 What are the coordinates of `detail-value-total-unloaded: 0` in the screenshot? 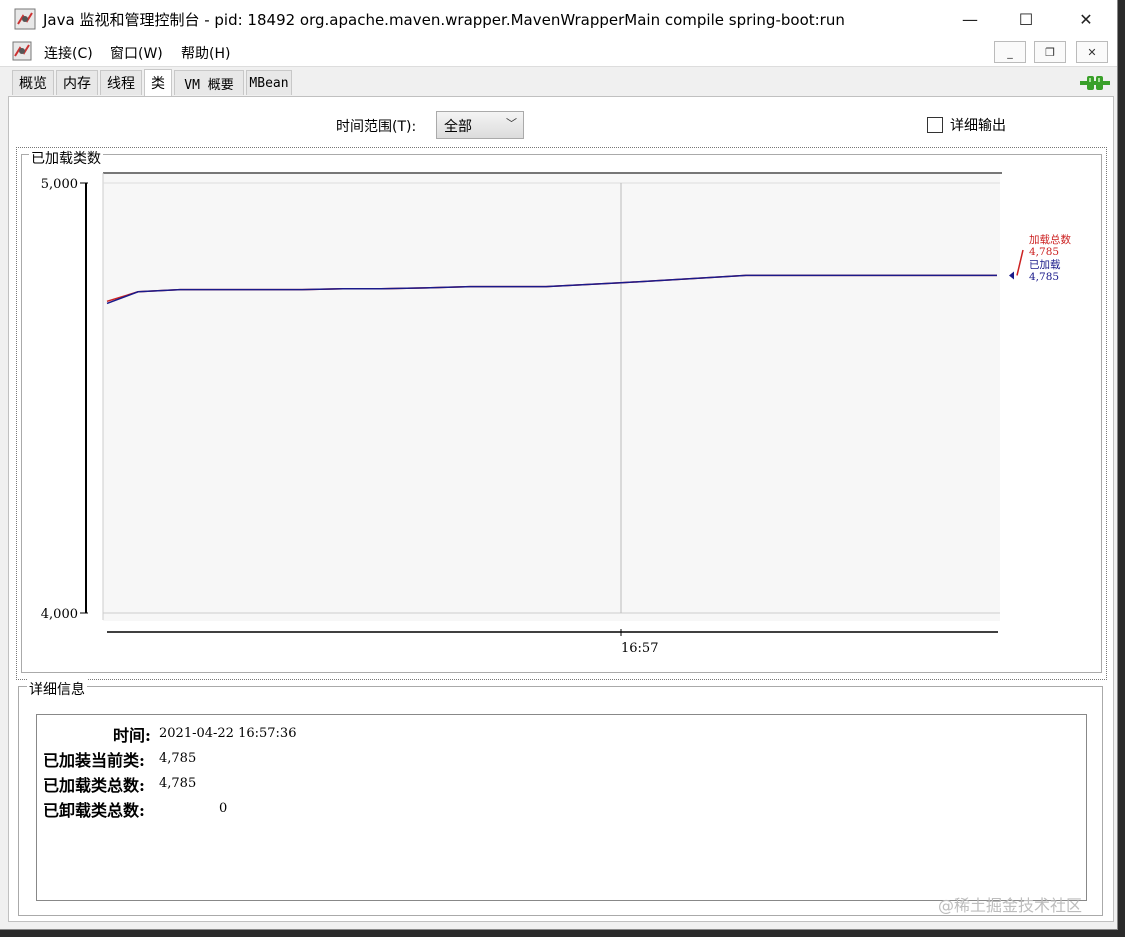 It's located at (223, 808).